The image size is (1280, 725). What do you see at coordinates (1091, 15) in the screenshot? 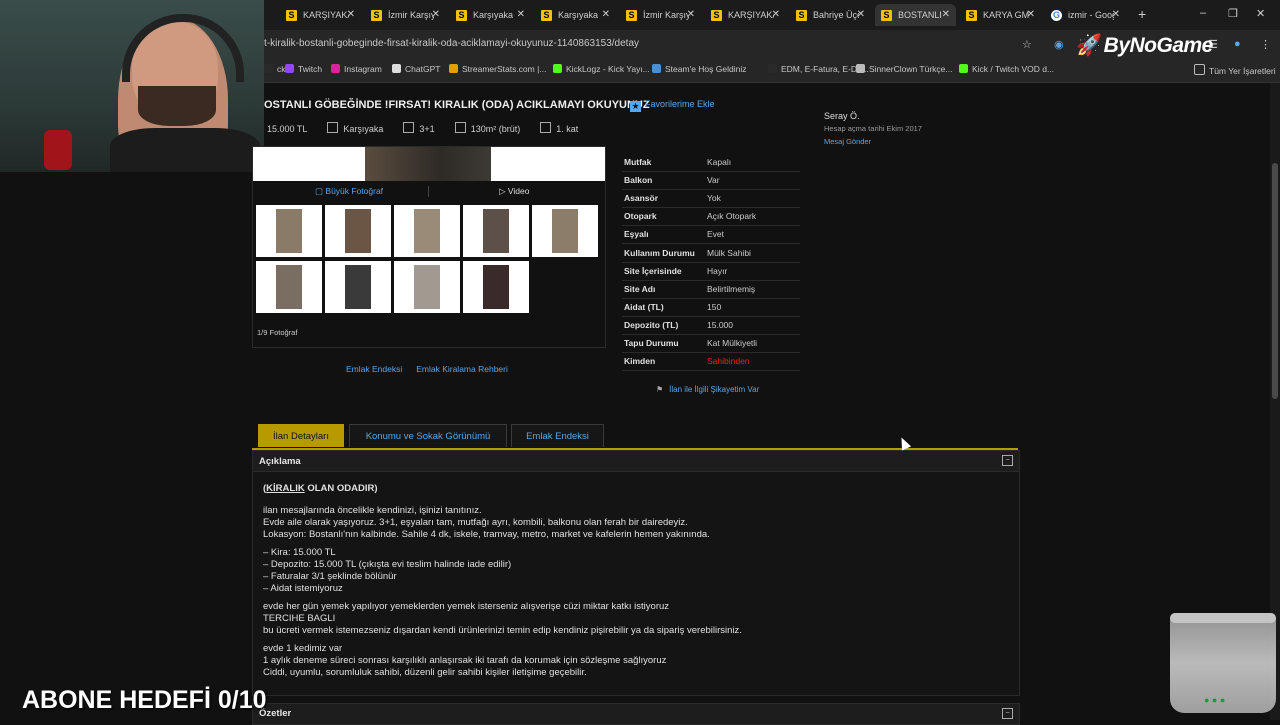
I see `tab-label: izmir - Google` at bounding box center [1091, 15].